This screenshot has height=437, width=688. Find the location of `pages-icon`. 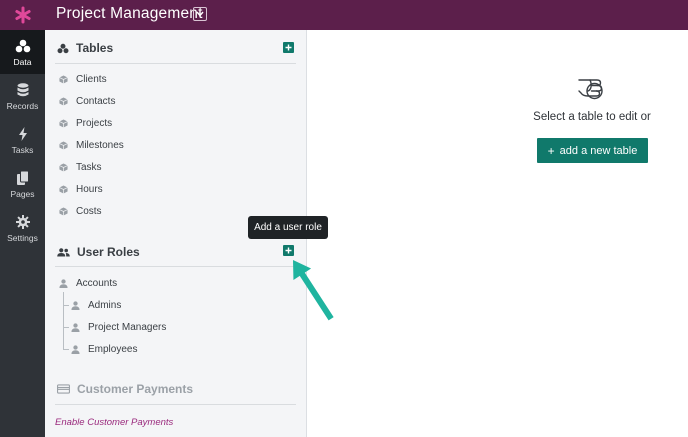

pages-icon is located at coordinates (22, 178).